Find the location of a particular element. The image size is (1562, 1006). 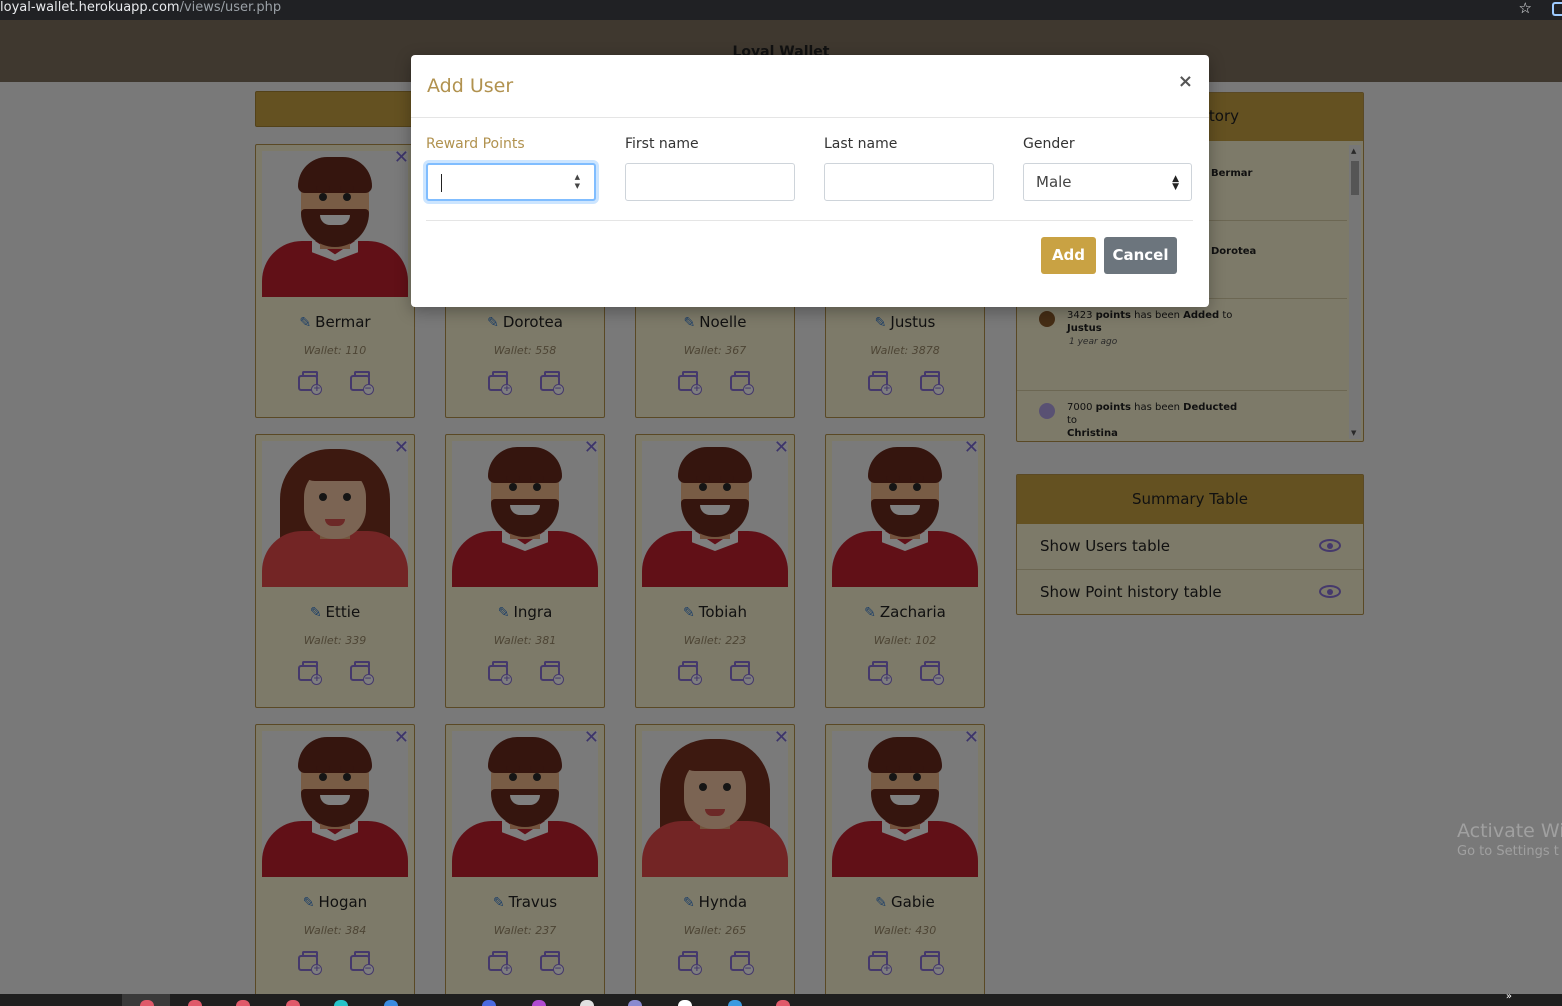

reward-points-field: Reward Points ▲ ▼ is located at coordinates (511, 168).